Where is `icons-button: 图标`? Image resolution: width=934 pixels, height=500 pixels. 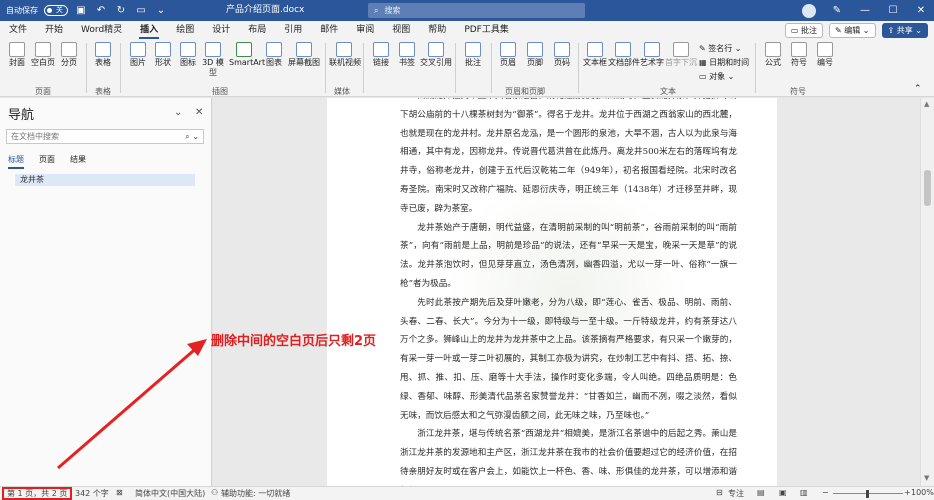
icons-button: 图标 is located at coordinates (188, 55).